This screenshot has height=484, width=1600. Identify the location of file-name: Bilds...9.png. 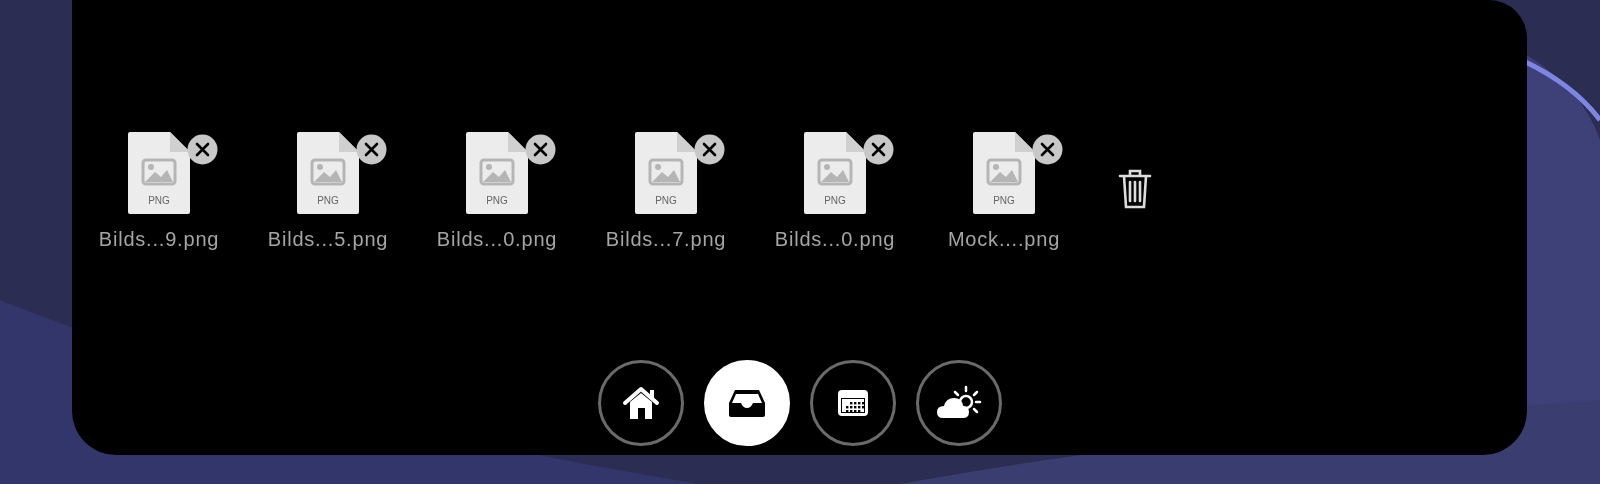
(159, 239).